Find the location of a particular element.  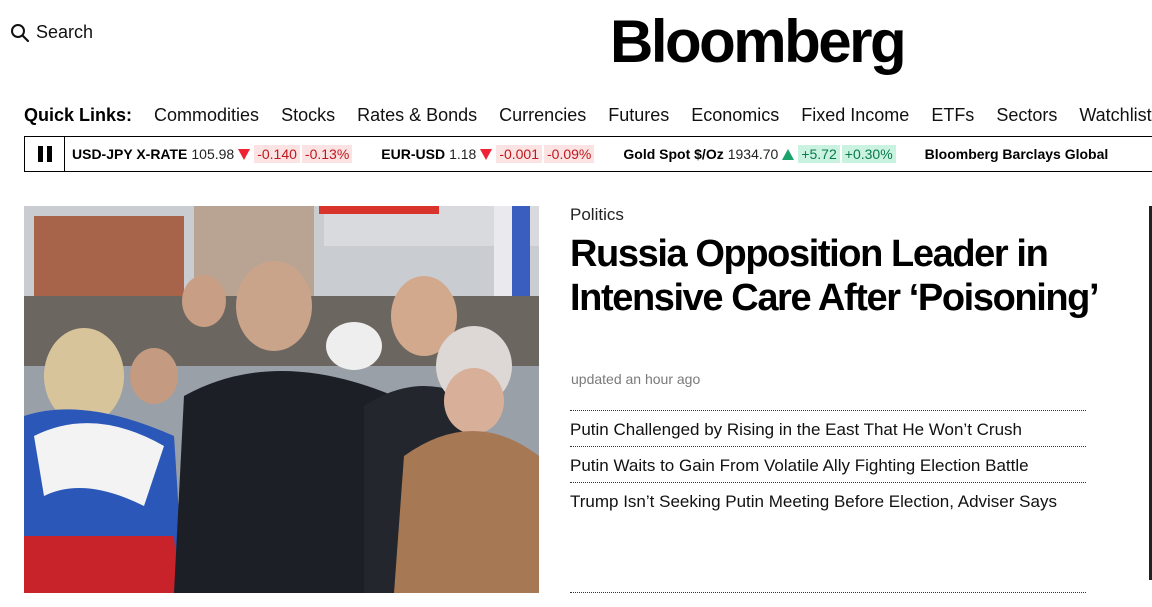

ticker-item: Gold Spot $/Oz 1934.70 +5.72 +0.30% is located at coordinates (760, 154).